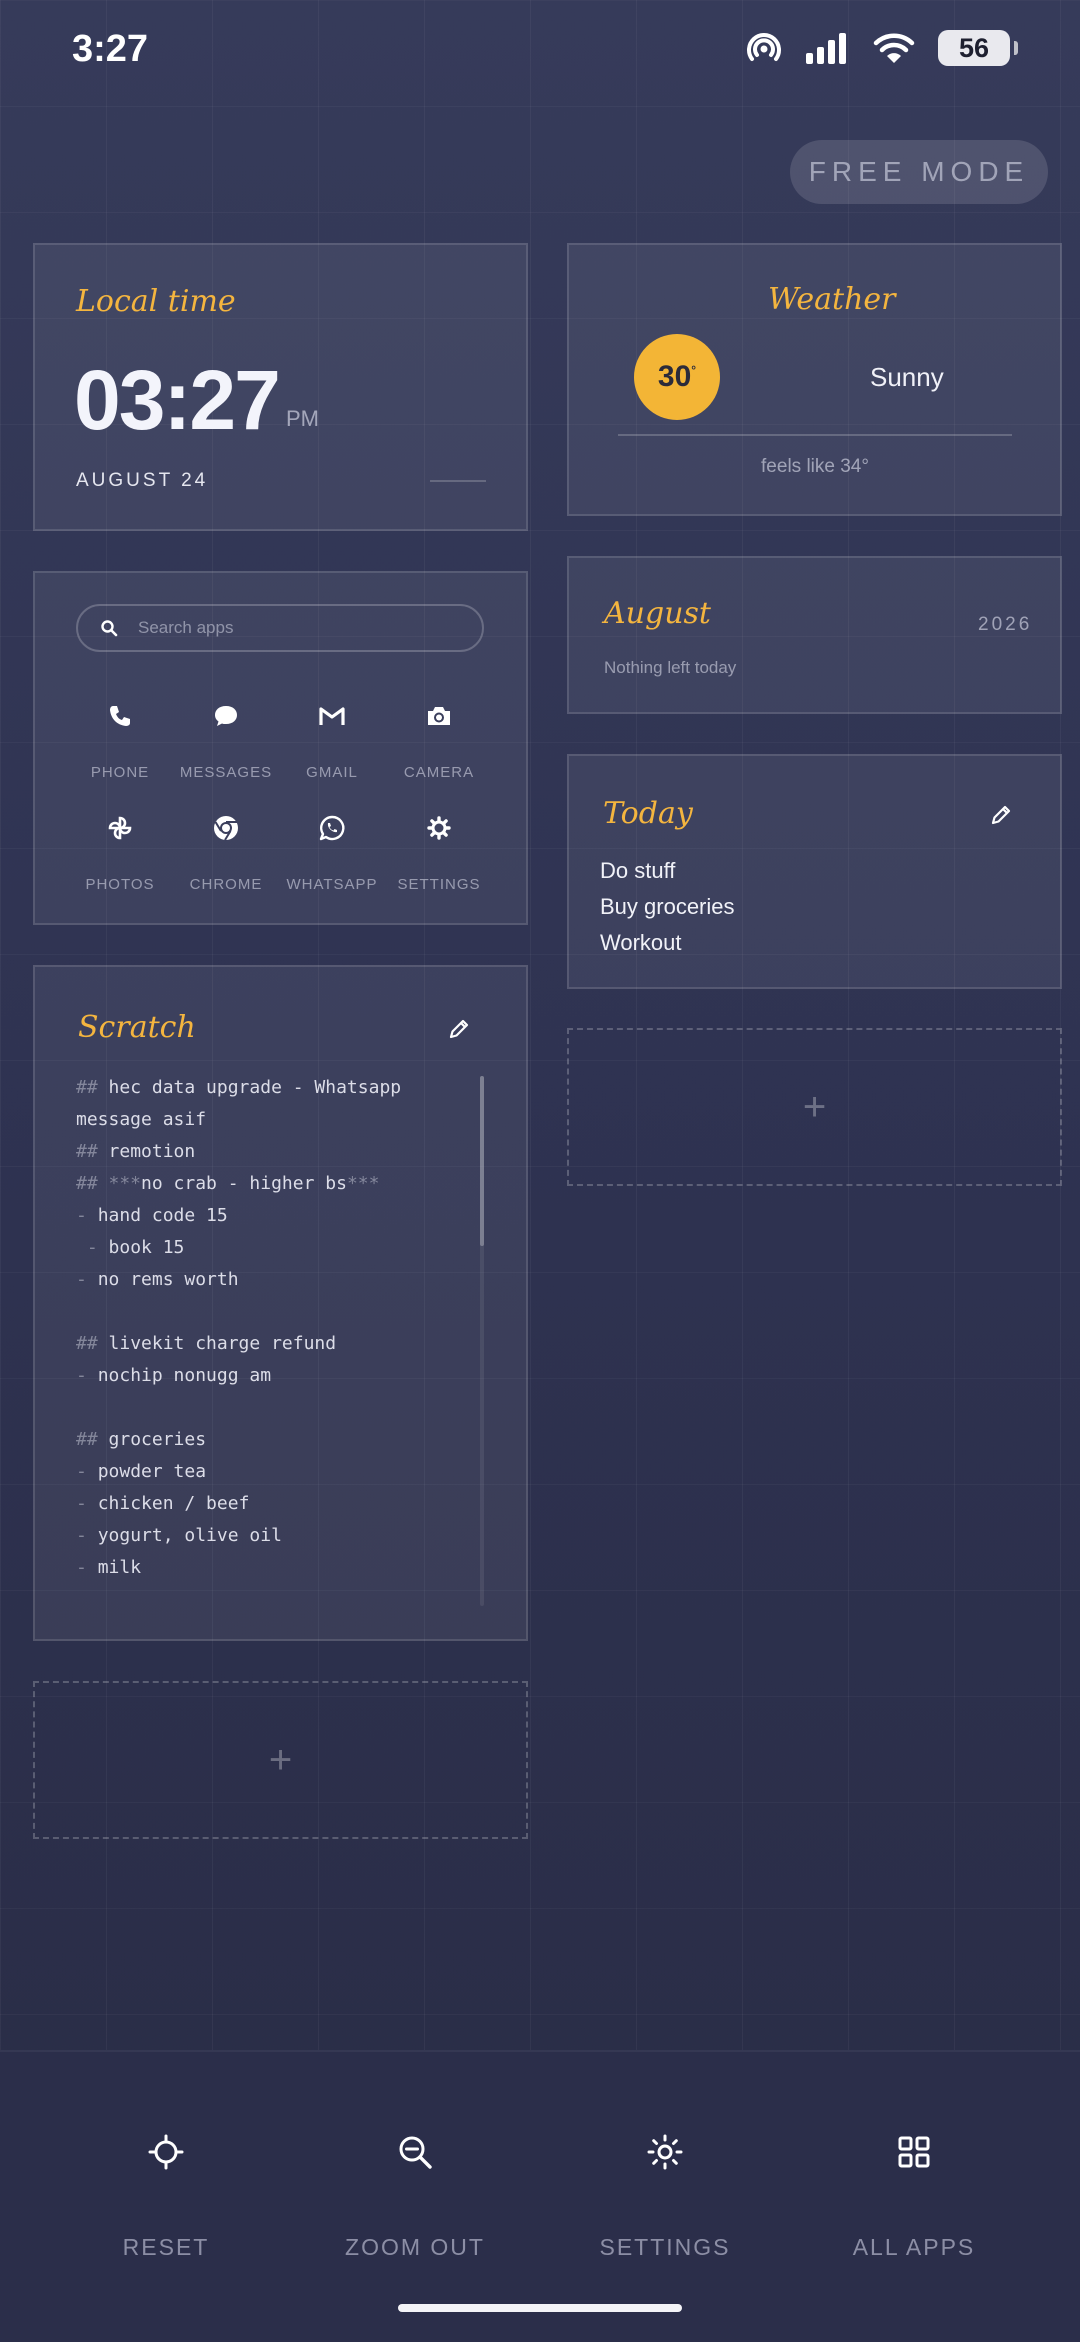  Describe the element at coordinates (907, 377) in the screenshot. I see `weather-condition: Sunny` at that location.